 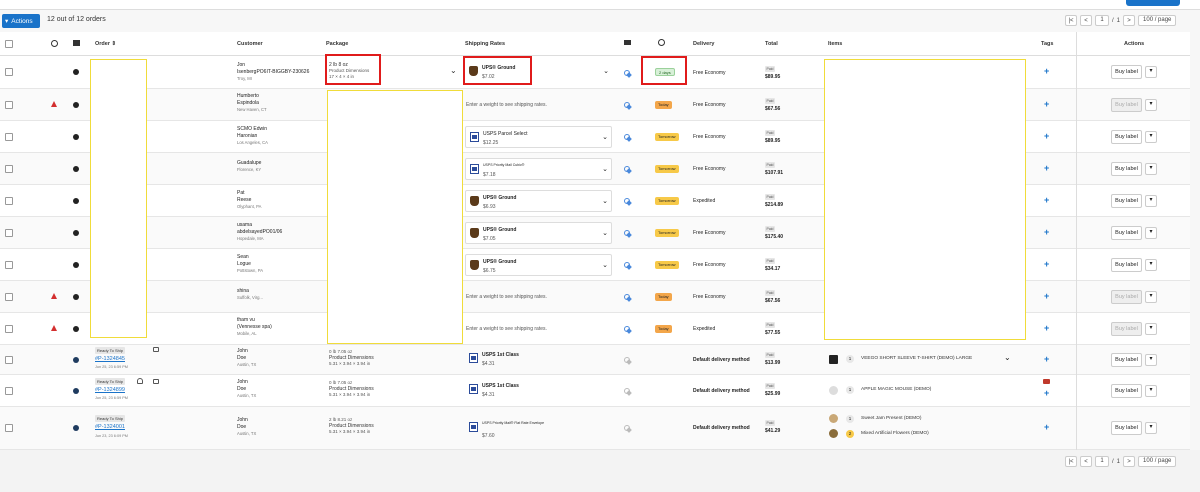 I want to click on col-order: Order ⇕, so click(x=105, y=44).